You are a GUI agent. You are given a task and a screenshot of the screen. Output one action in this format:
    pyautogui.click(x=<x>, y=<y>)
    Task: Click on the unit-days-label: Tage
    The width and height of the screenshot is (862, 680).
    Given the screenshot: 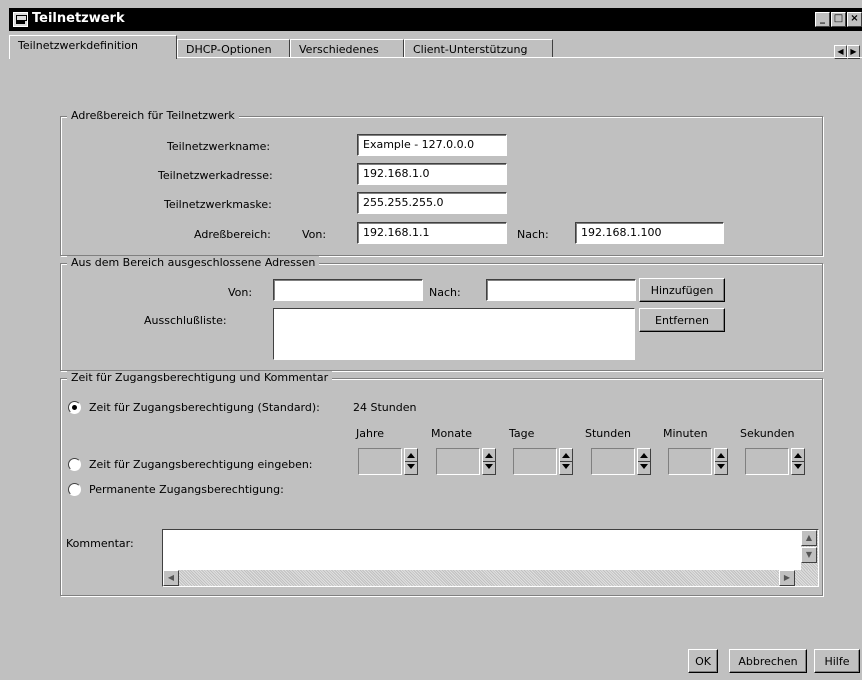 What is the action you would take?
    pyautogui.click(x=522, y=433)
    